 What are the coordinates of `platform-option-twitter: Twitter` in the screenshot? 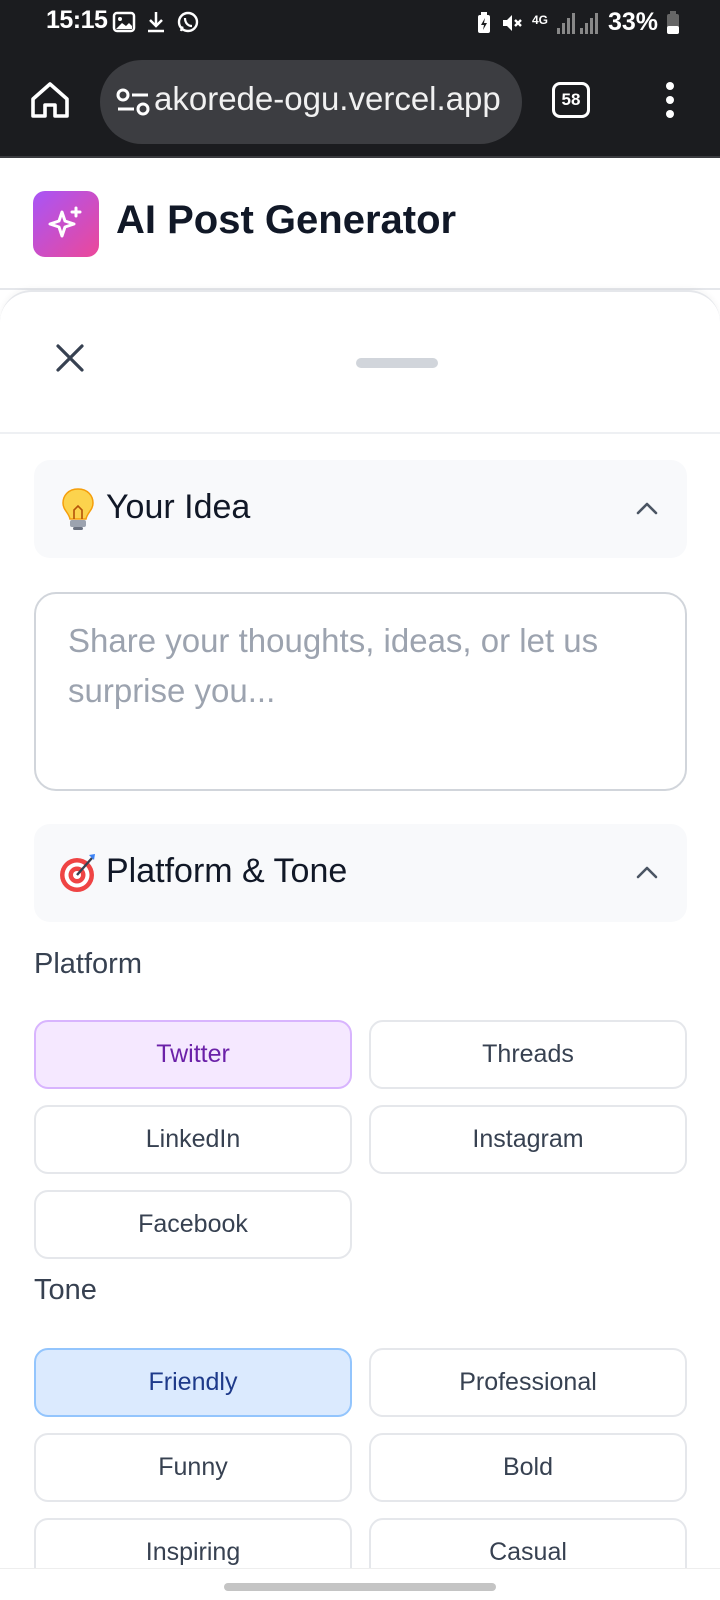 It's located at (193, 1054).